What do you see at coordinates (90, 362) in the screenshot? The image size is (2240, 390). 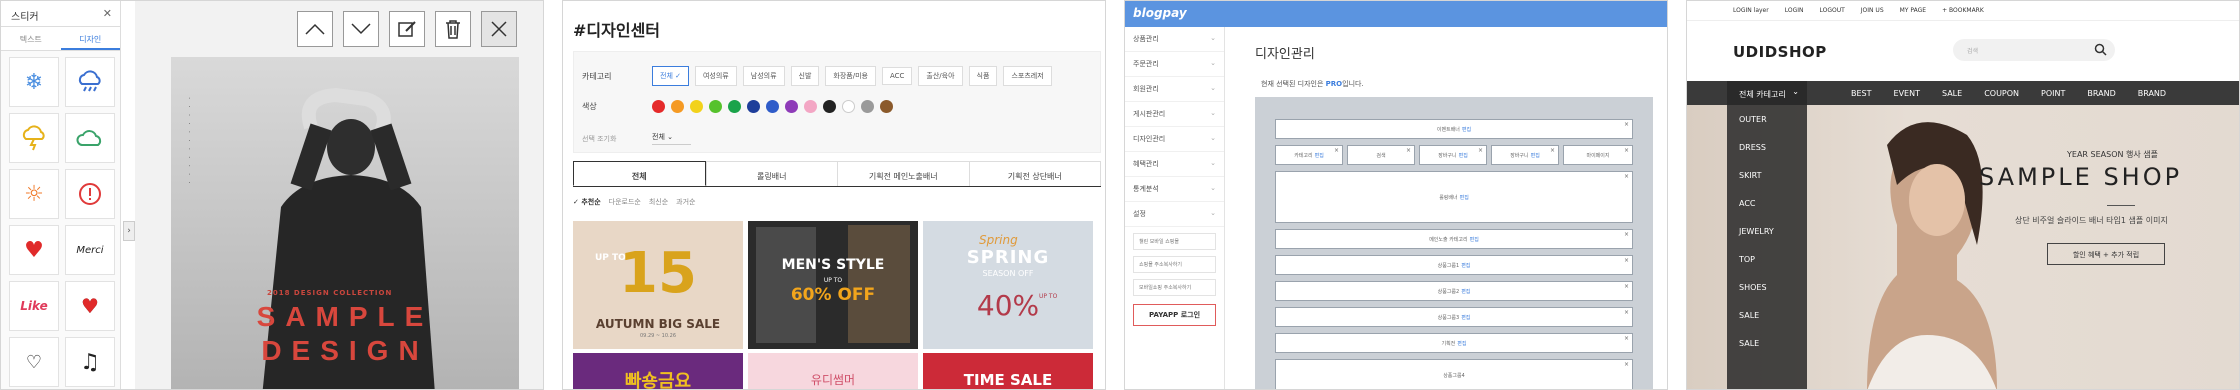 I see `music-note-icon: ♫` at bounding box center [90, 362].